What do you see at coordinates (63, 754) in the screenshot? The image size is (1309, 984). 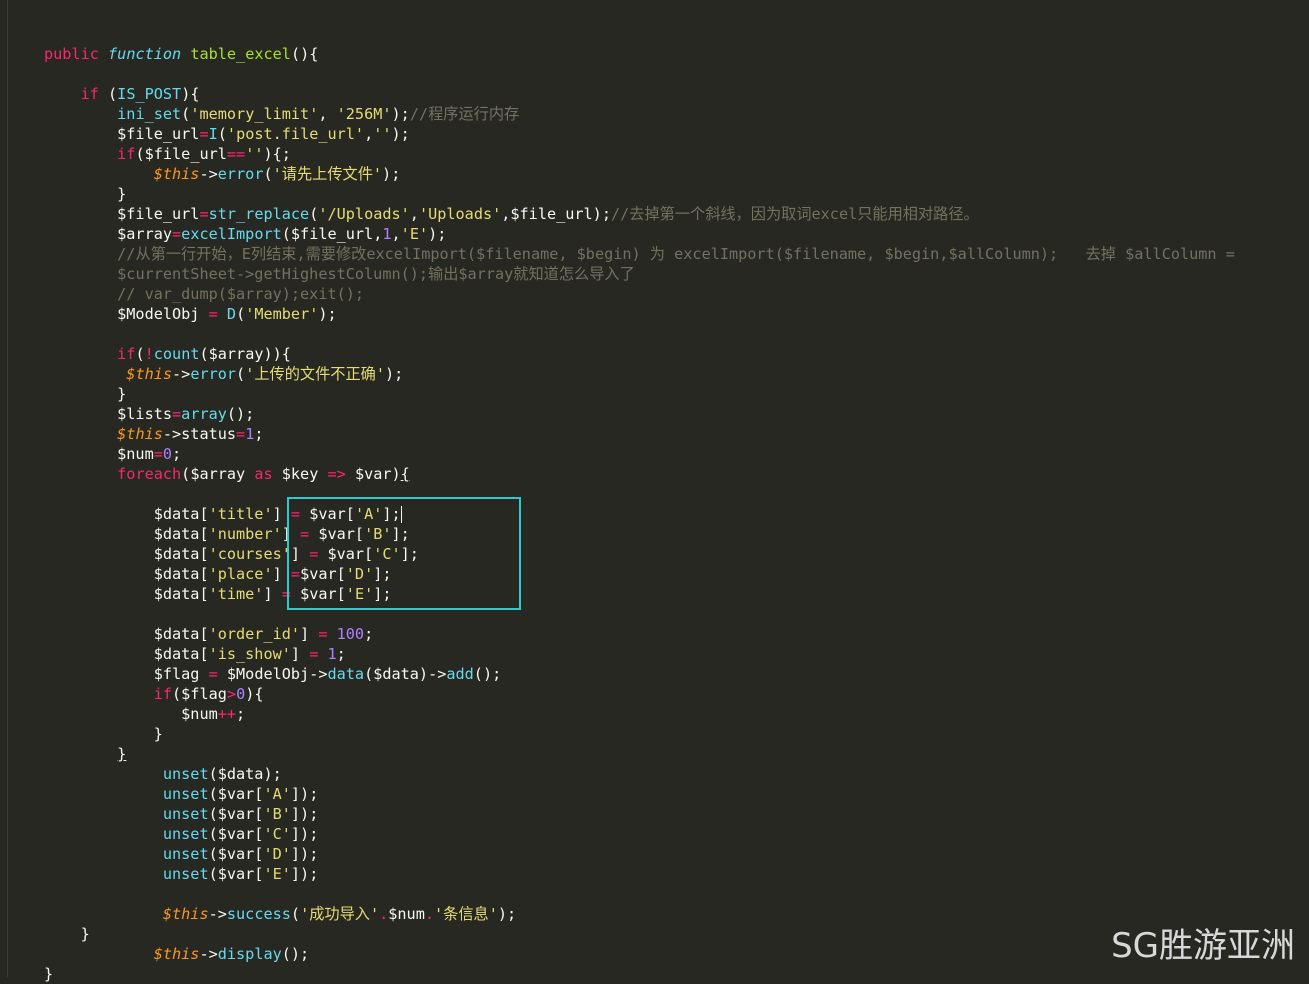 I see `code-line-36: }` at bounding box center [63, 754].